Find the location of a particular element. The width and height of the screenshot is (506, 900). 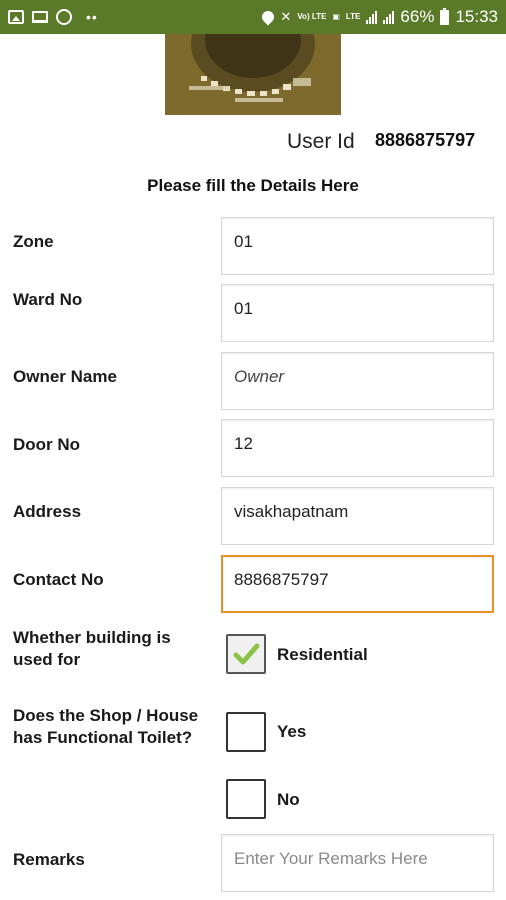

zone-label: Zone is located at coordinates (33, 241).